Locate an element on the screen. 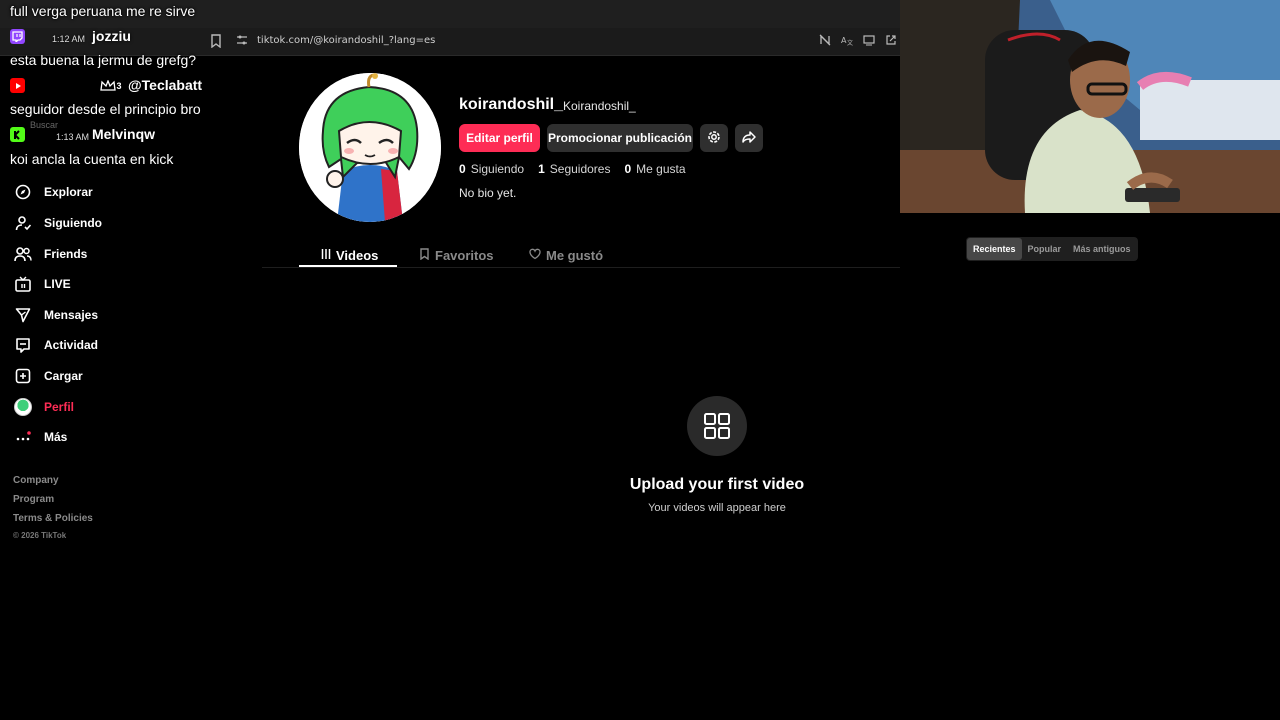 This screenshot has height=720, width=1280. sidebar-item-label: Explorar is located at coordinates (68, 192).